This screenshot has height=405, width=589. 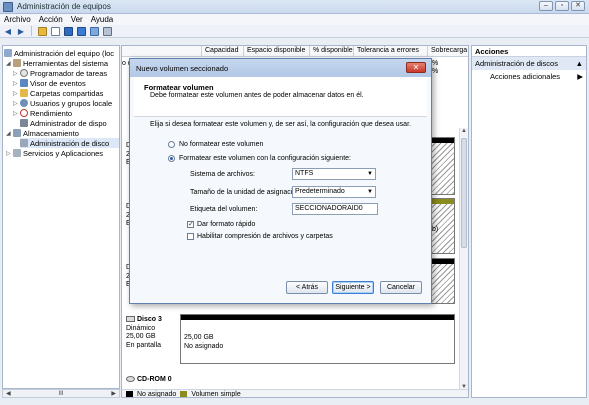 I want to click on scroll-left-icon: ◀, so click(x=8, y=393).